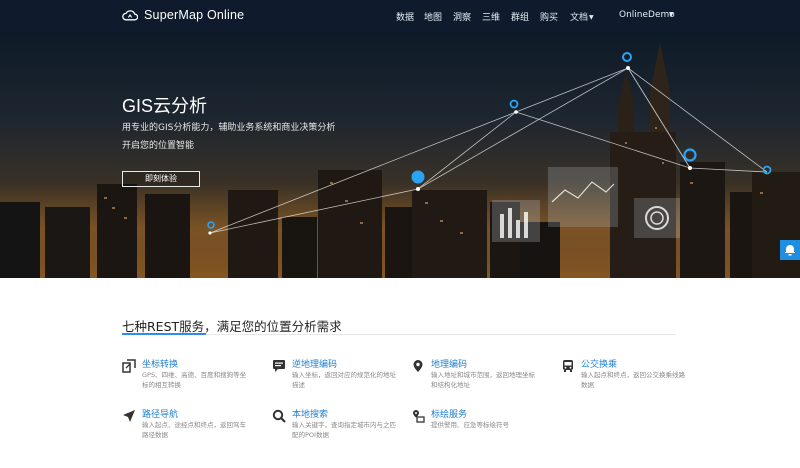 The height and width of the screenshot is (468, 800). Describe the element at coordinates (279, 416) in the screenshot. I see `search-icon` at that location.